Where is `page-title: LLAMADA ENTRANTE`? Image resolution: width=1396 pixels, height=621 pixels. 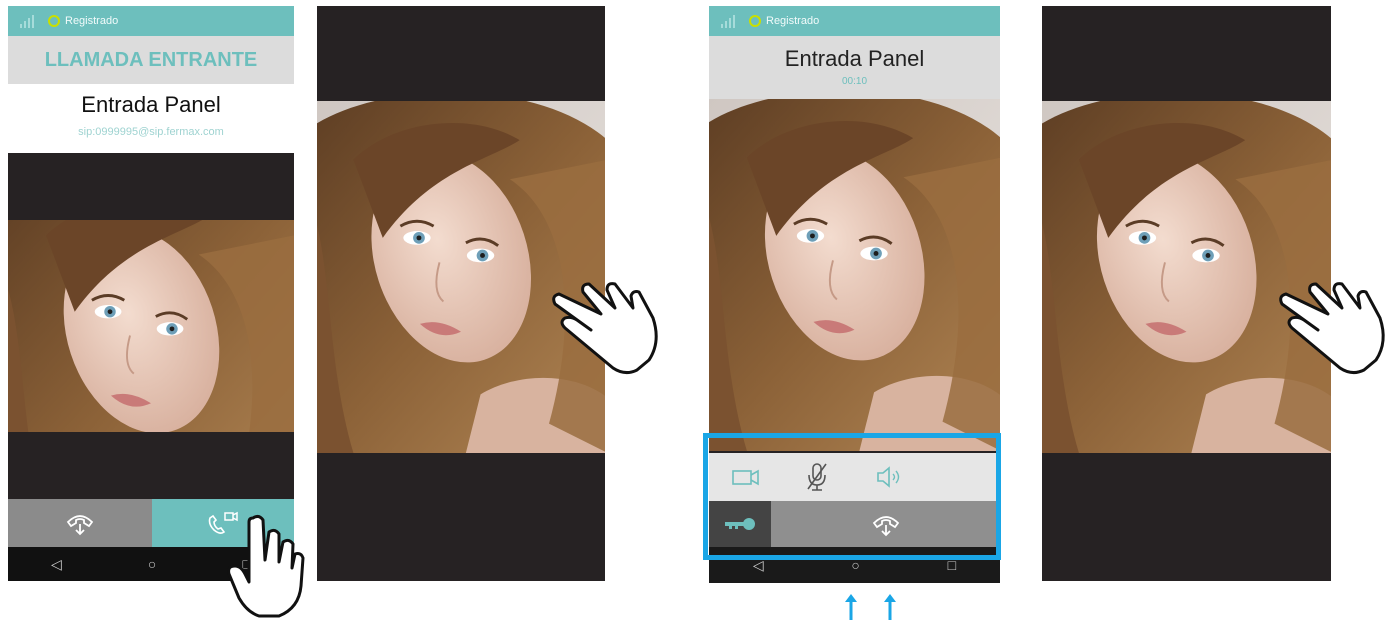 page-title: LLAMADA ENTRANTE is located at coordinates (151, 59).